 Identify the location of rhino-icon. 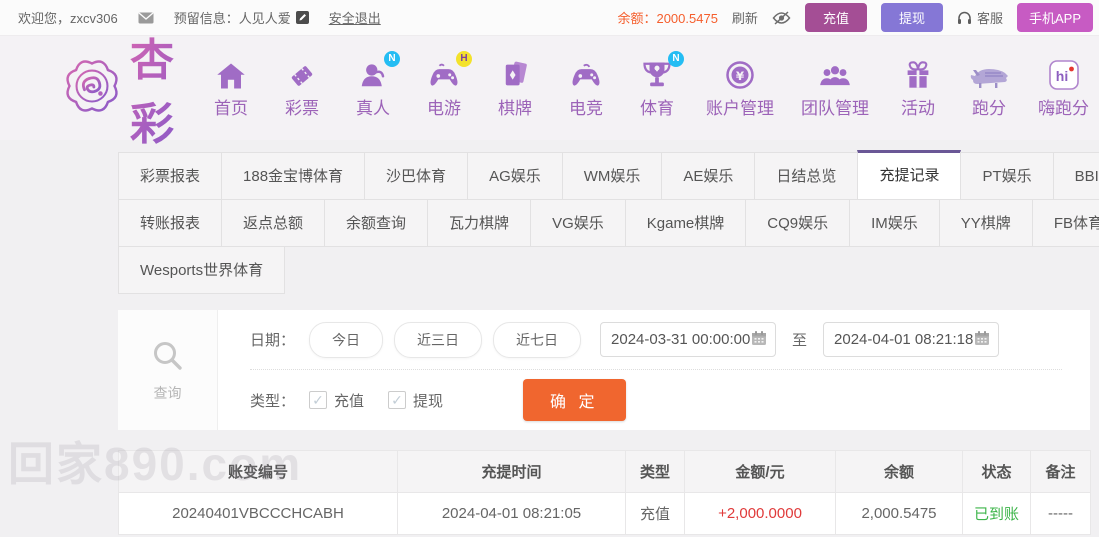
(989, 74).